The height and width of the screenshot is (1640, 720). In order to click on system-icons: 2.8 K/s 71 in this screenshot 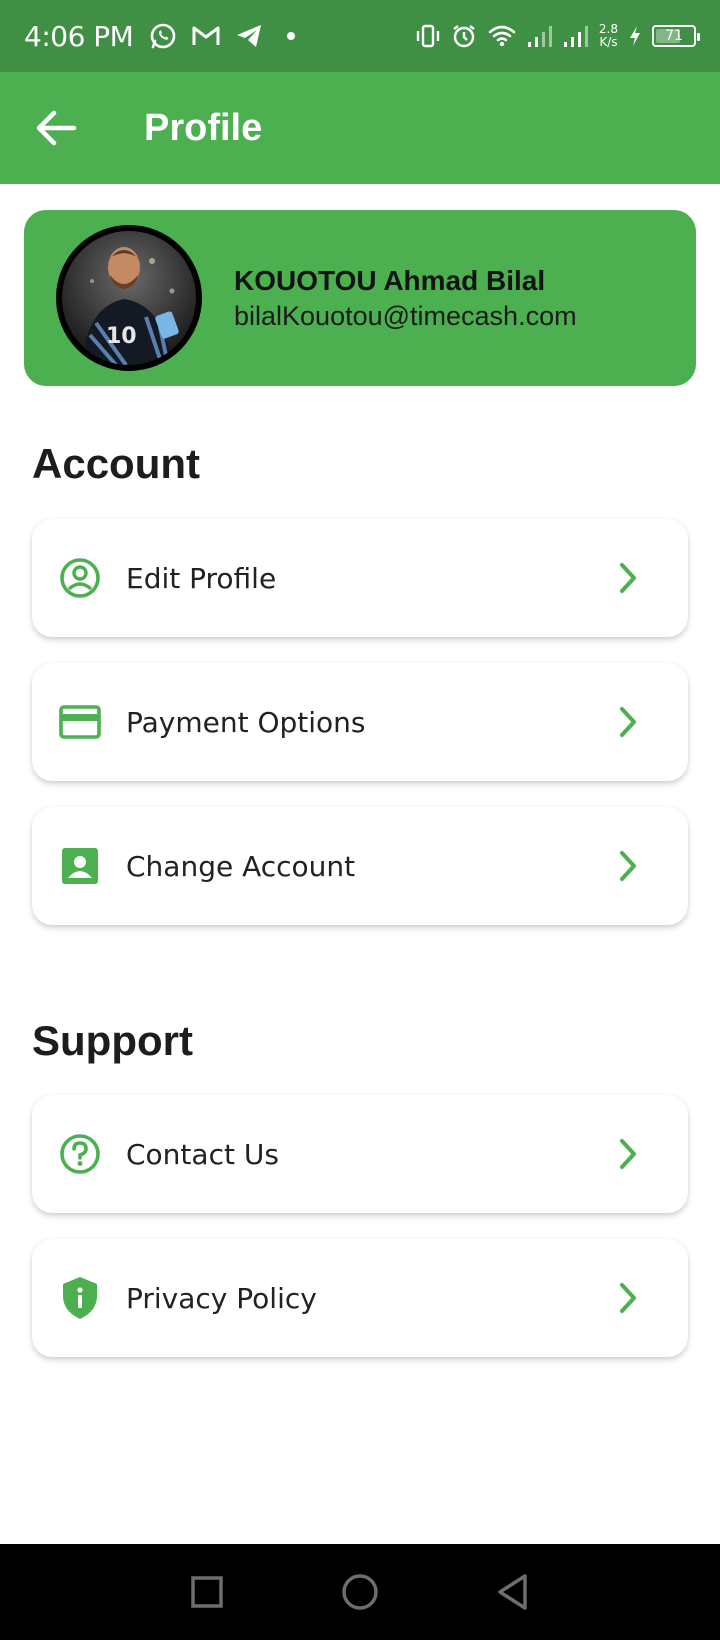, I will do `click(557, 36)`.